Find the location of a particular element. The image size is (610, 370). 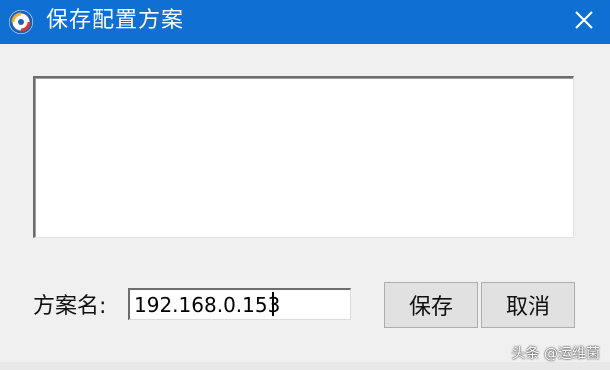

app-logo-icon is located at coordinates (21, 22).